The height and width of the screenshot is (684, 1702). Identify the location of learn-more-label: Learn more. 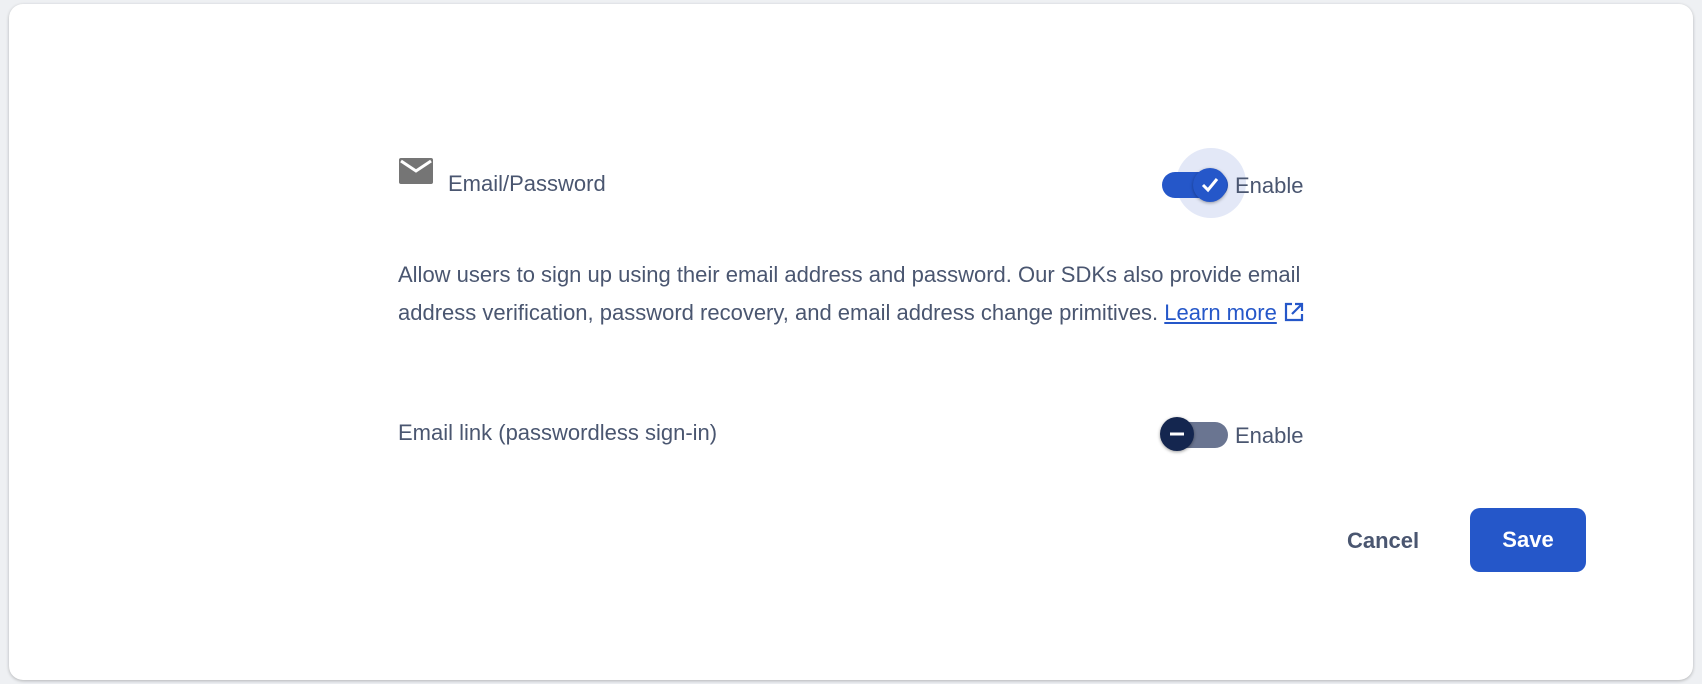
(1220, 312).